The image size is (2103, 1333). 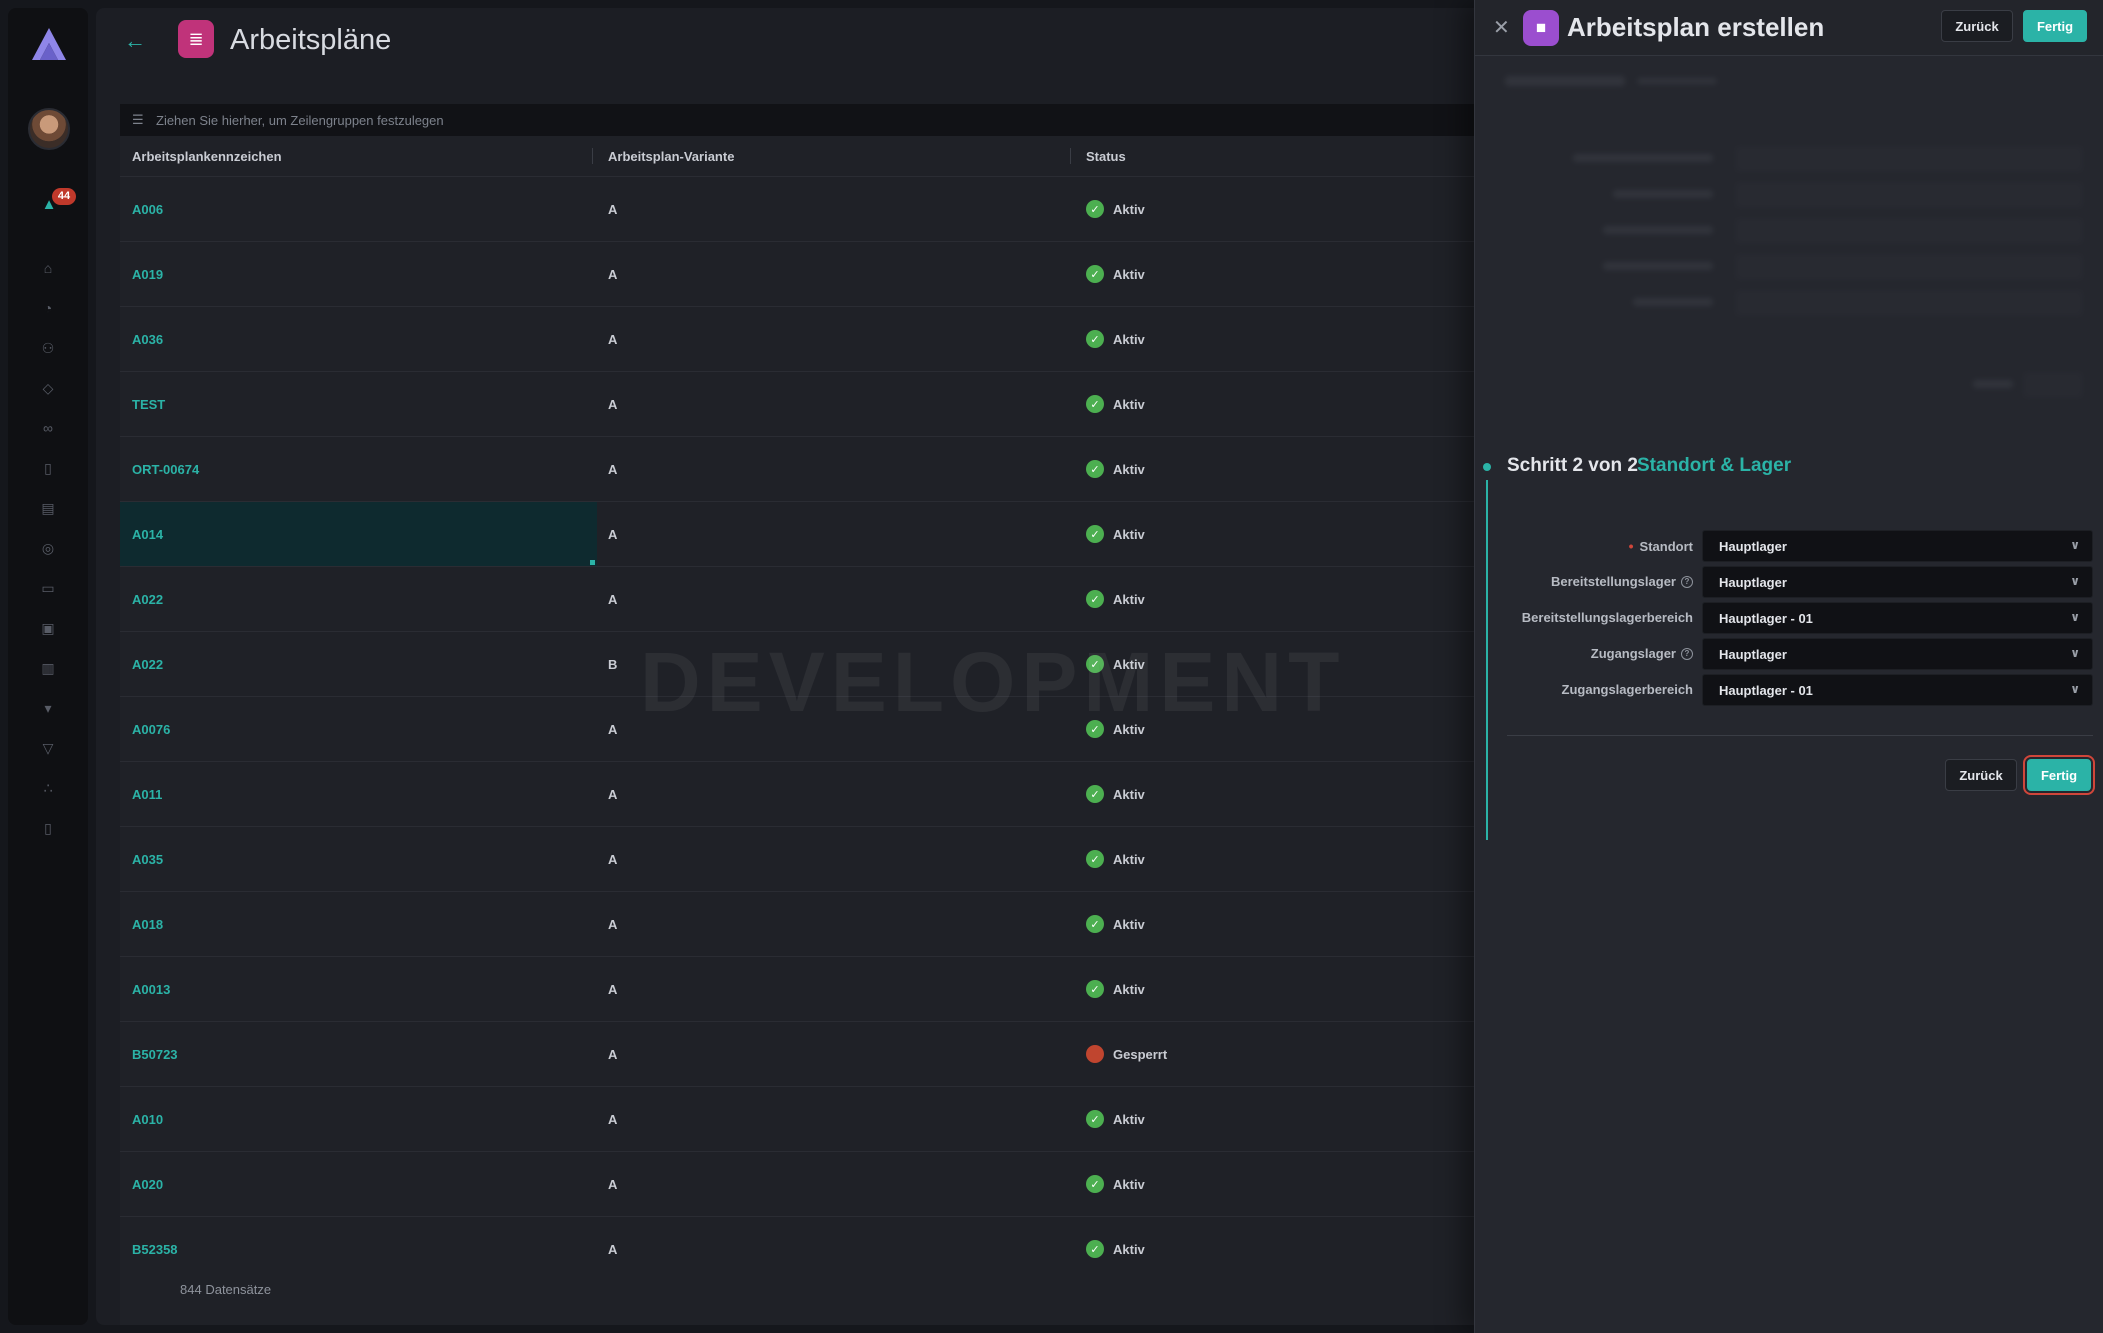 I want to click on table-row: B50723 A Gesperrt, so click(x=808, y=1053).